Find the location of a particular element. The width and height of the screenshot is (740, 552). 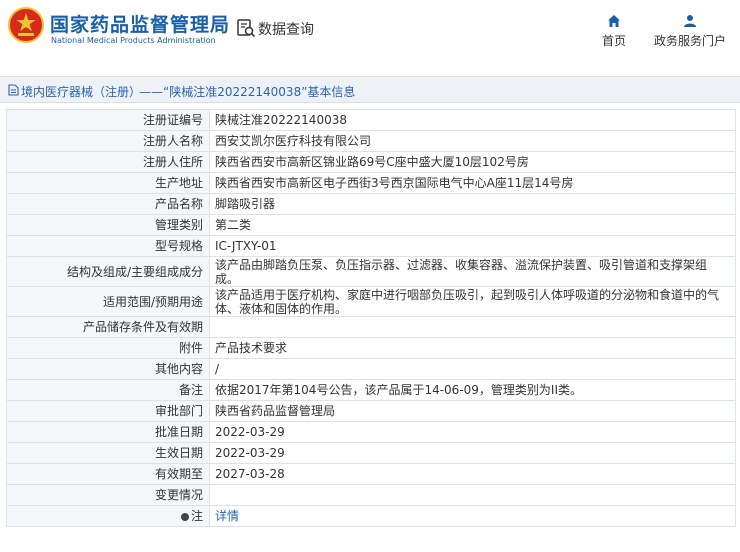

table-row: 变更情况 is located at coordinates (371, 495).